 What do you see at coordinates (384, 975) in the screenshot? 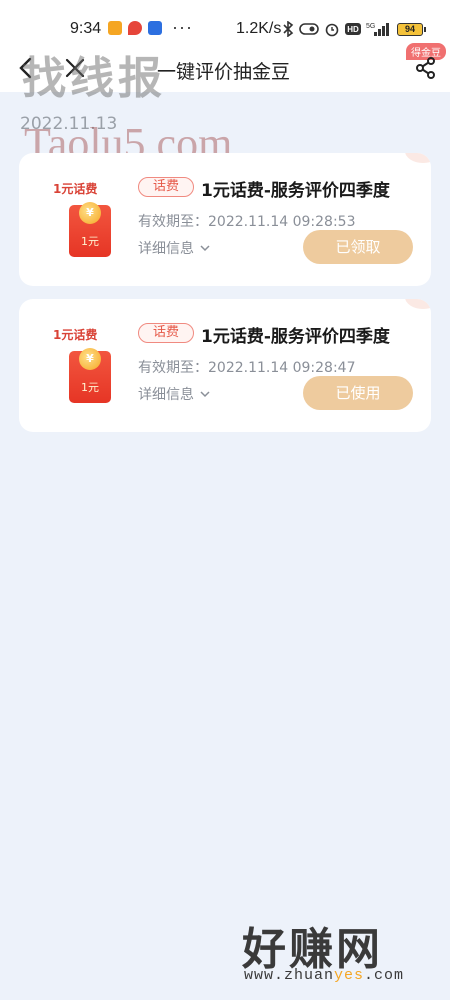
I see `watermark-url-suffix: .com` at bounding box center [384, 975].